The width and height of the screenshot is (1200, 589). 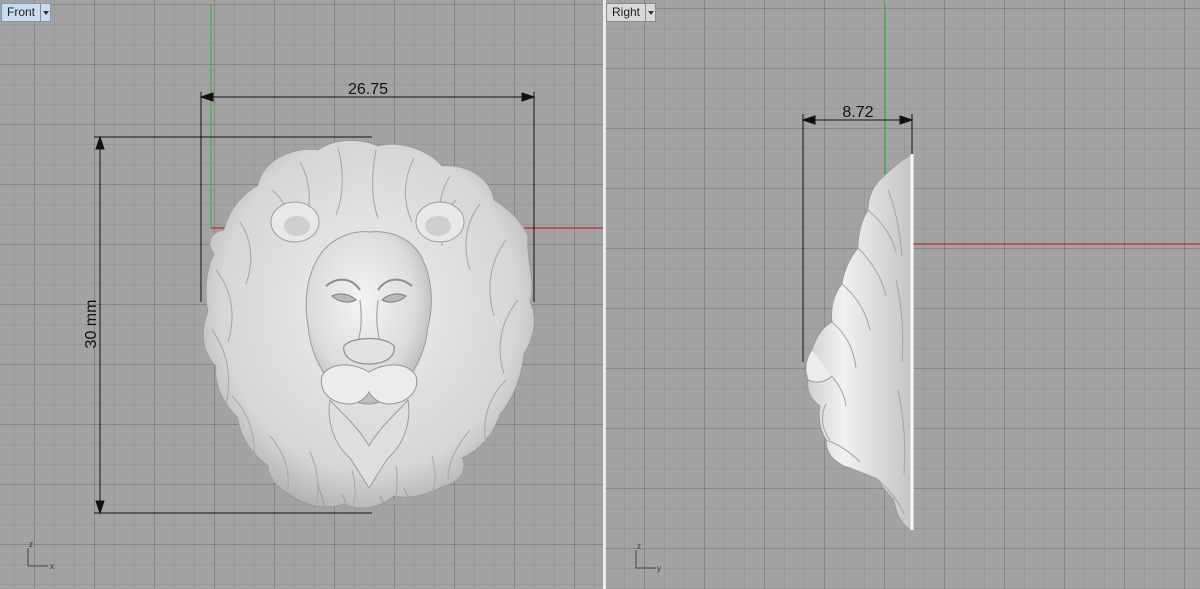 I want to click on viewport-tab-right-label: Right, so click(x=626, y=12).